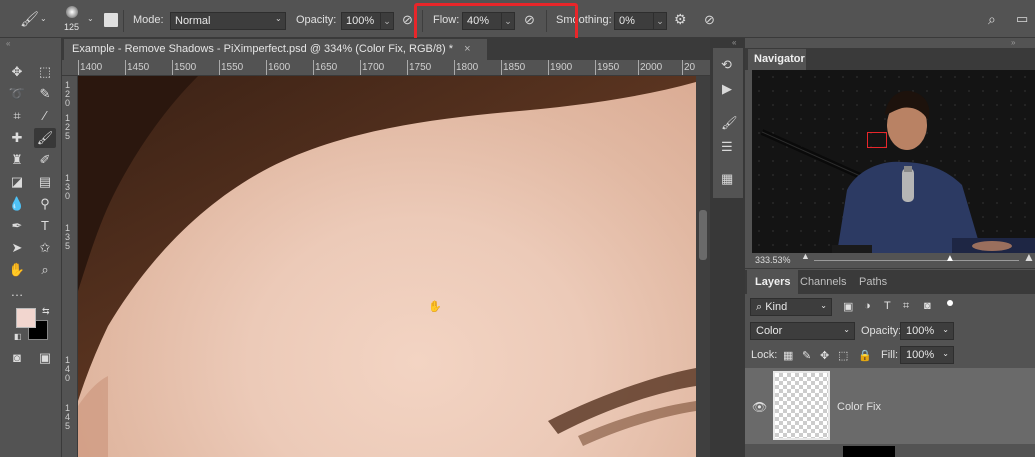  I want to click on default-colors-icon: ◧, so click(18, 336).